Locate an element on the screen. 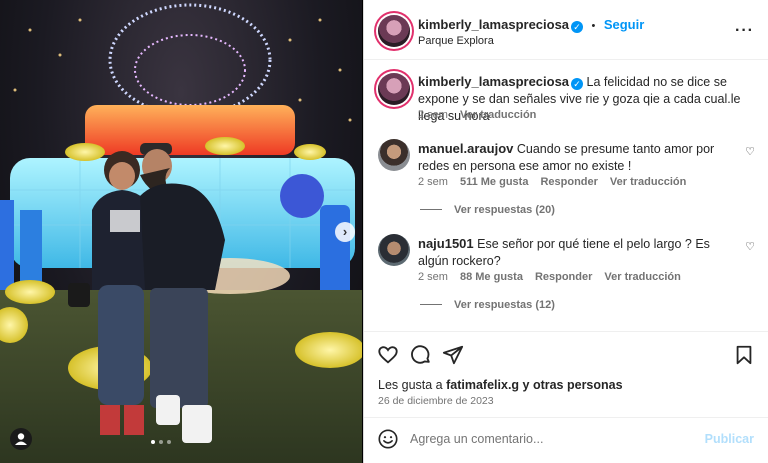 This screenshot has height=463, width=768. likes-prefix: Les gusta a is located at coordinates (412, 385).